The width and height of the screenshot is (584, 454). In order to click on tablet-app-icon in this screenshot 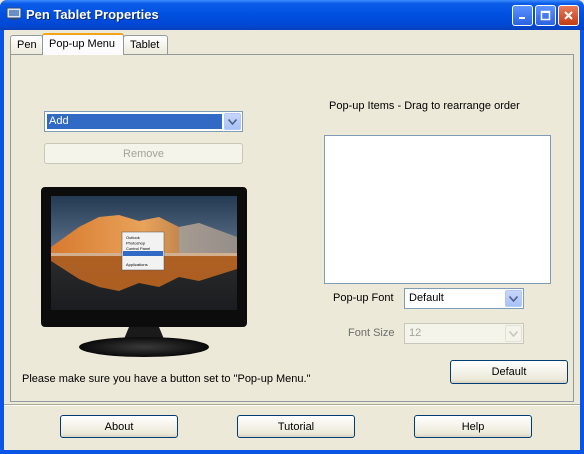, I will do `click(14, 13)`.